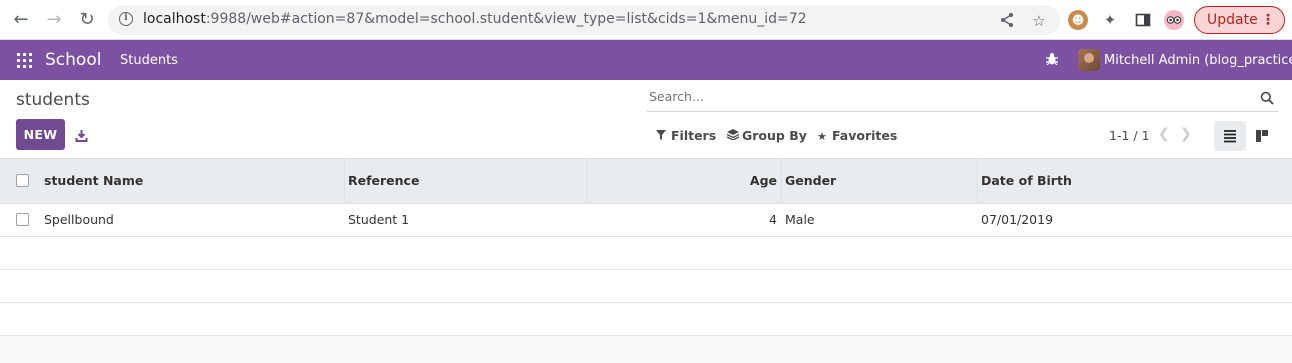 This screenshot has width=1292, height=363. Describe the element at coordinates (763, 180) in the screenshot. I see `column-header-age: Age` at that location.